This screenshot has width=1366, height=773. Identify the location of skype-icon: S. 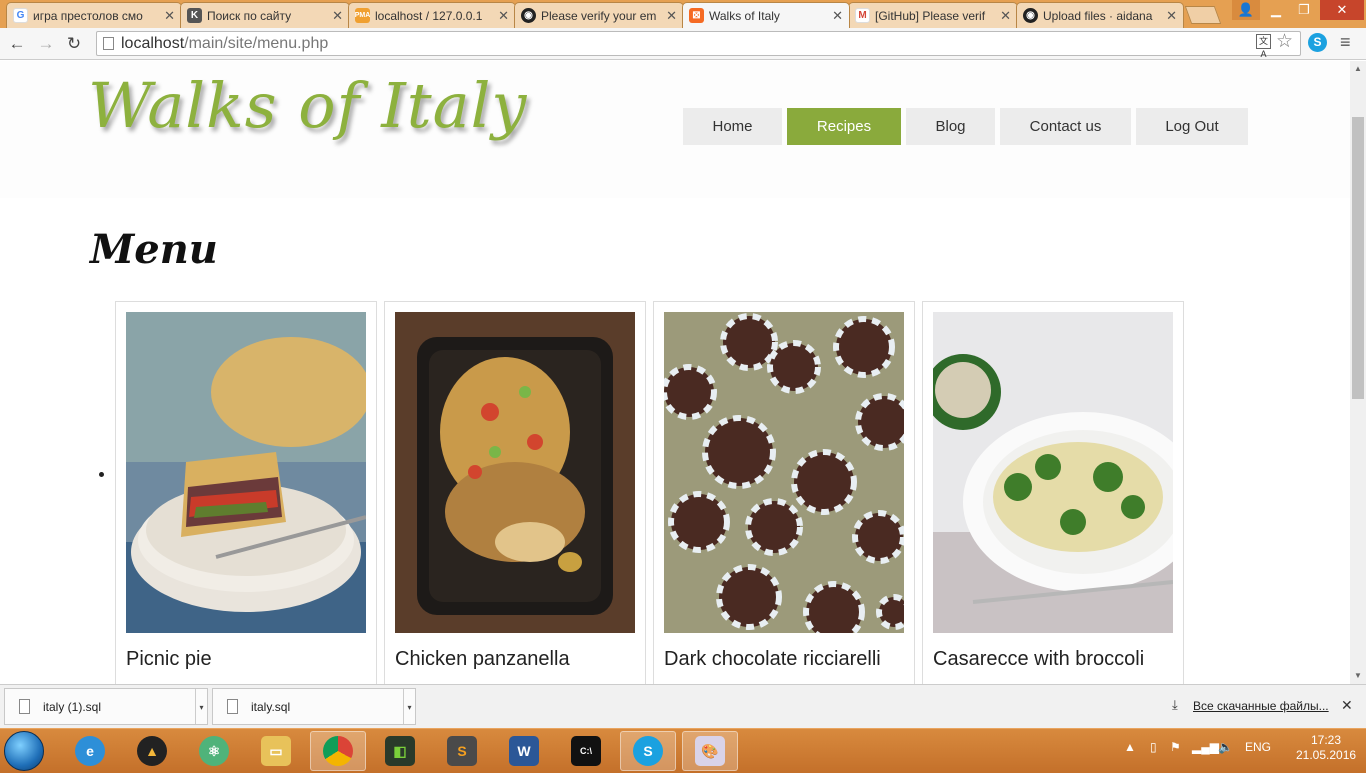
(648, 751).